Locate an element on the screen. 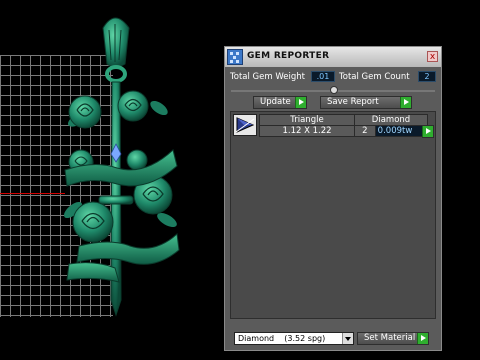  set-material-button-label: Set Material is located at coordinates (390, 338).